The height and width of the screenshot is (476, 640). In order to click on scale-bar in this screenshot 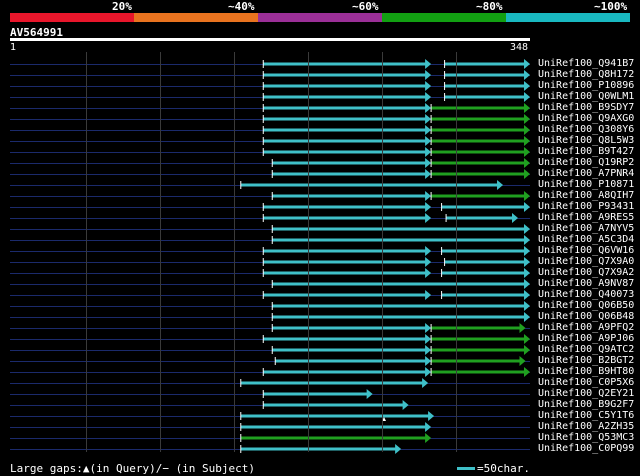, I will do `click(466, 468)`.